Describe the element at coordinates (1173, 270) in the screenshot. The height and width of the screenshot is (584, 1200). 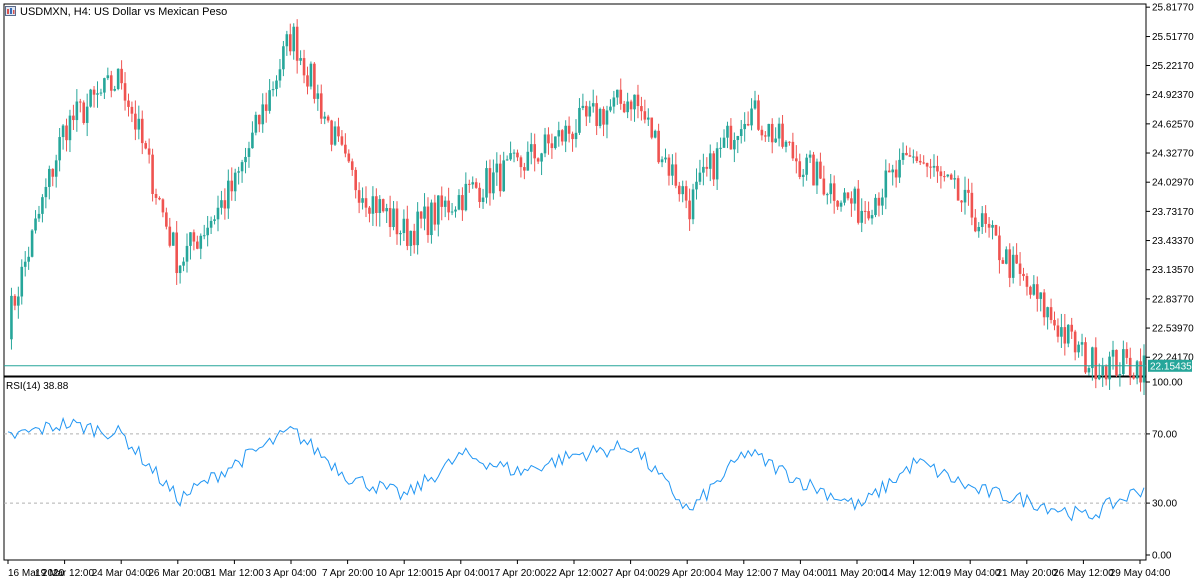
I see `price-axis-tick-label: 23.13570` at that location.